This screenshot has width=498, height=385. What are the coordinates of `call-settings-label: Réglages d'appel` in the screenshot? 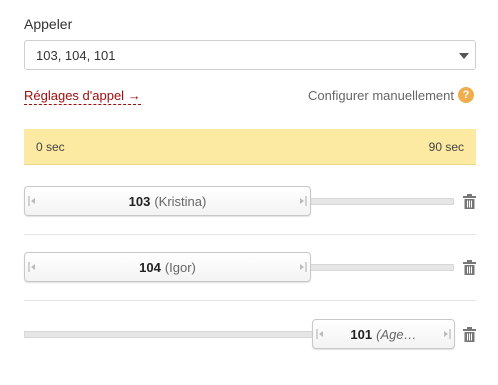 It's located at (74, 95).